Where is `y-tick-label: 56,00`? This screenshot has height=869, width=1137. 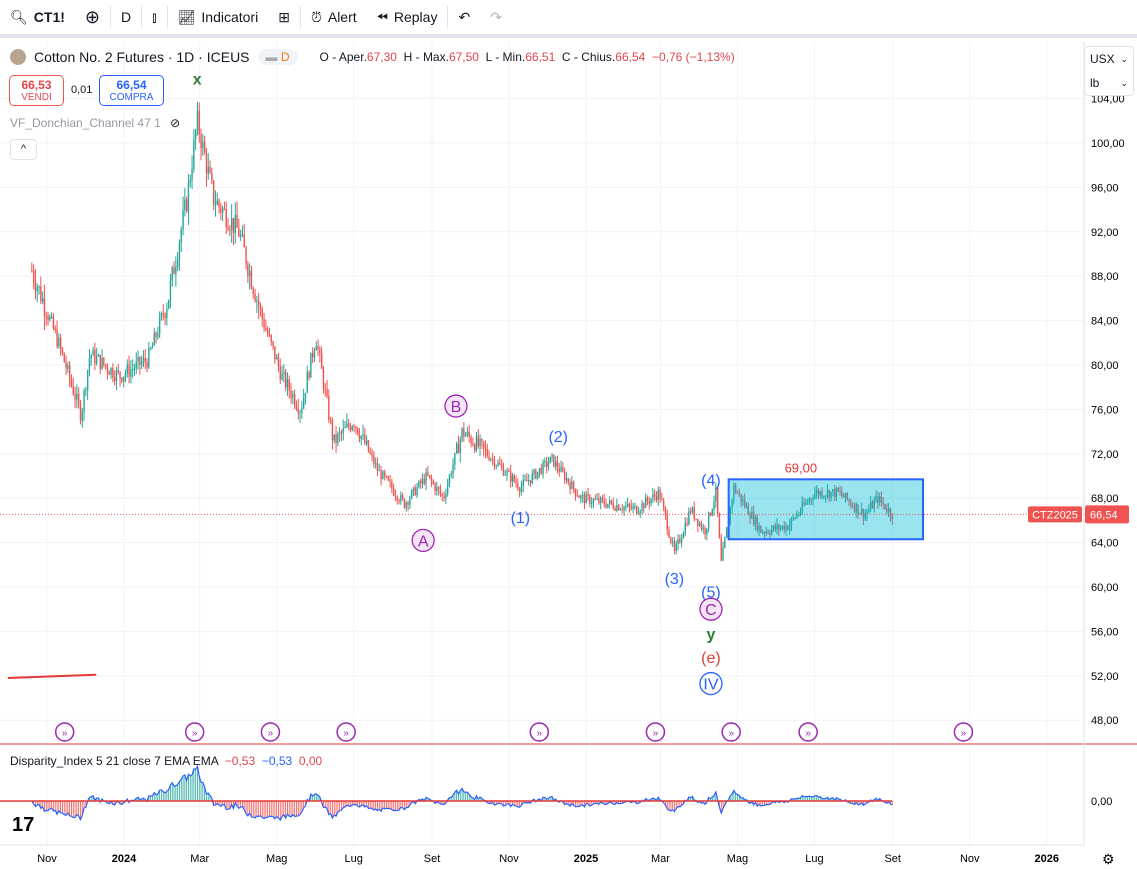 y-tick-label: 56,00 is located at coordinates (1105, 632).